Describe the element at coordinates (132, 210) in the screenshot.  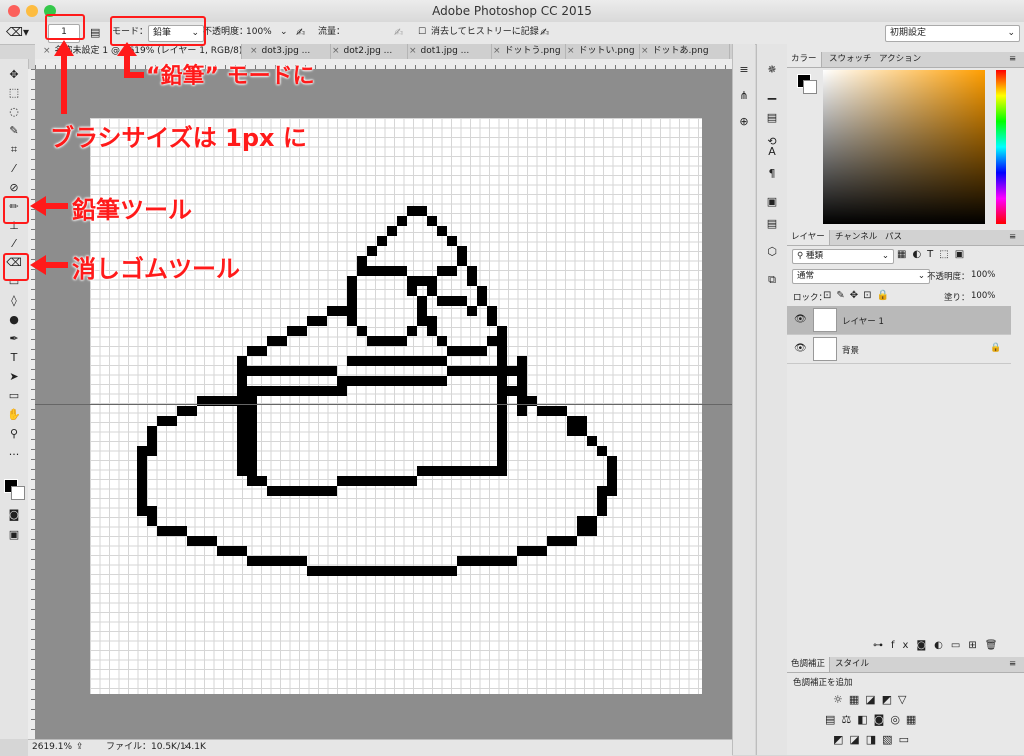
I see `annotation-pencil-tool: 鉛筆ツール` at that location.